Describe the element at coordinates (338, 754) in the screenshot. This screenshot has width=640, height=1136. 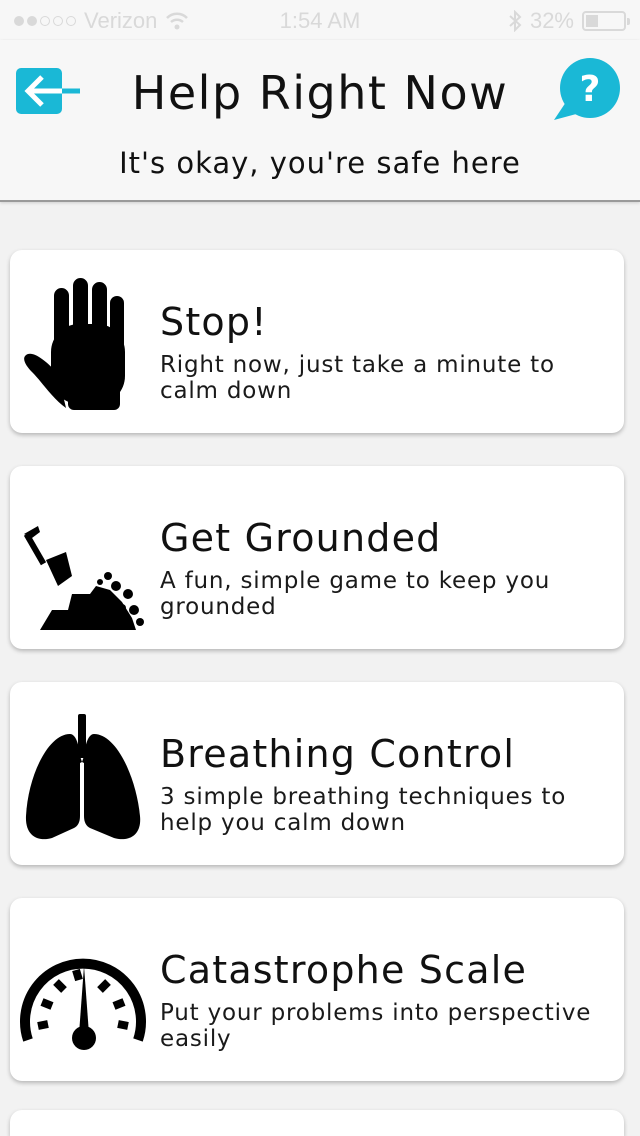
I see `card-title: Breathing Control` at that location.